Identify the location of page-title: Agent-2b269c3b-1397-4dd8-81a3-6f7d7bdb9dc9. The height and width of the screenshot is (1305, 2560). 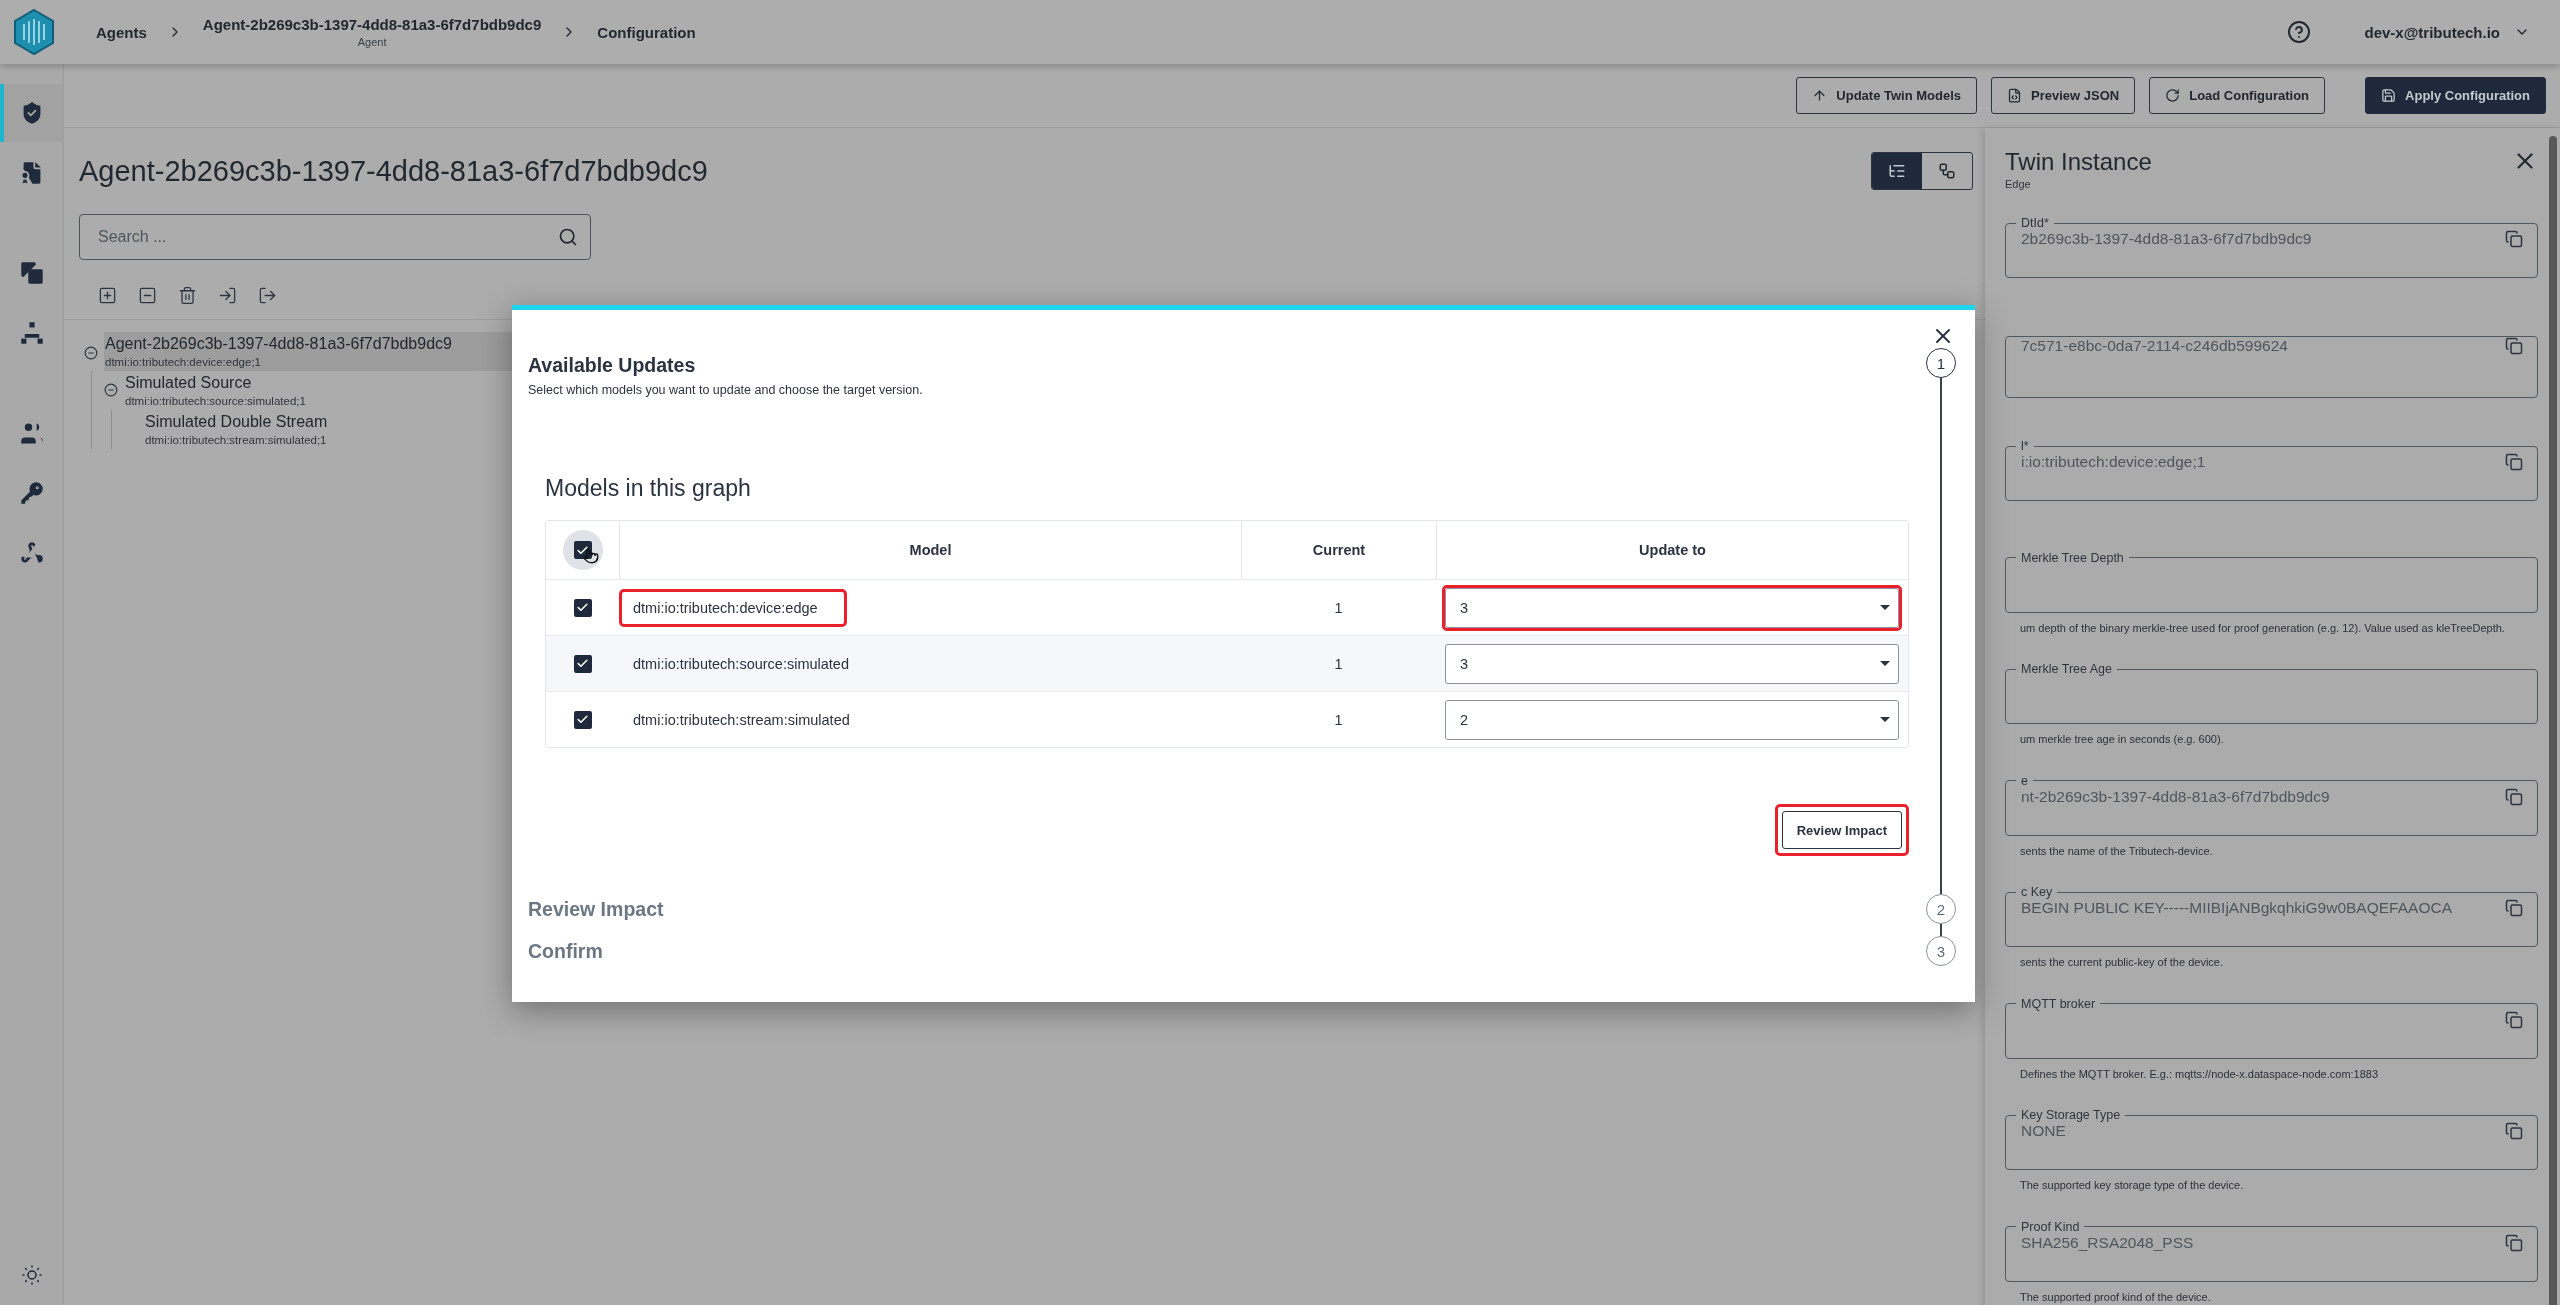
(393, 171).